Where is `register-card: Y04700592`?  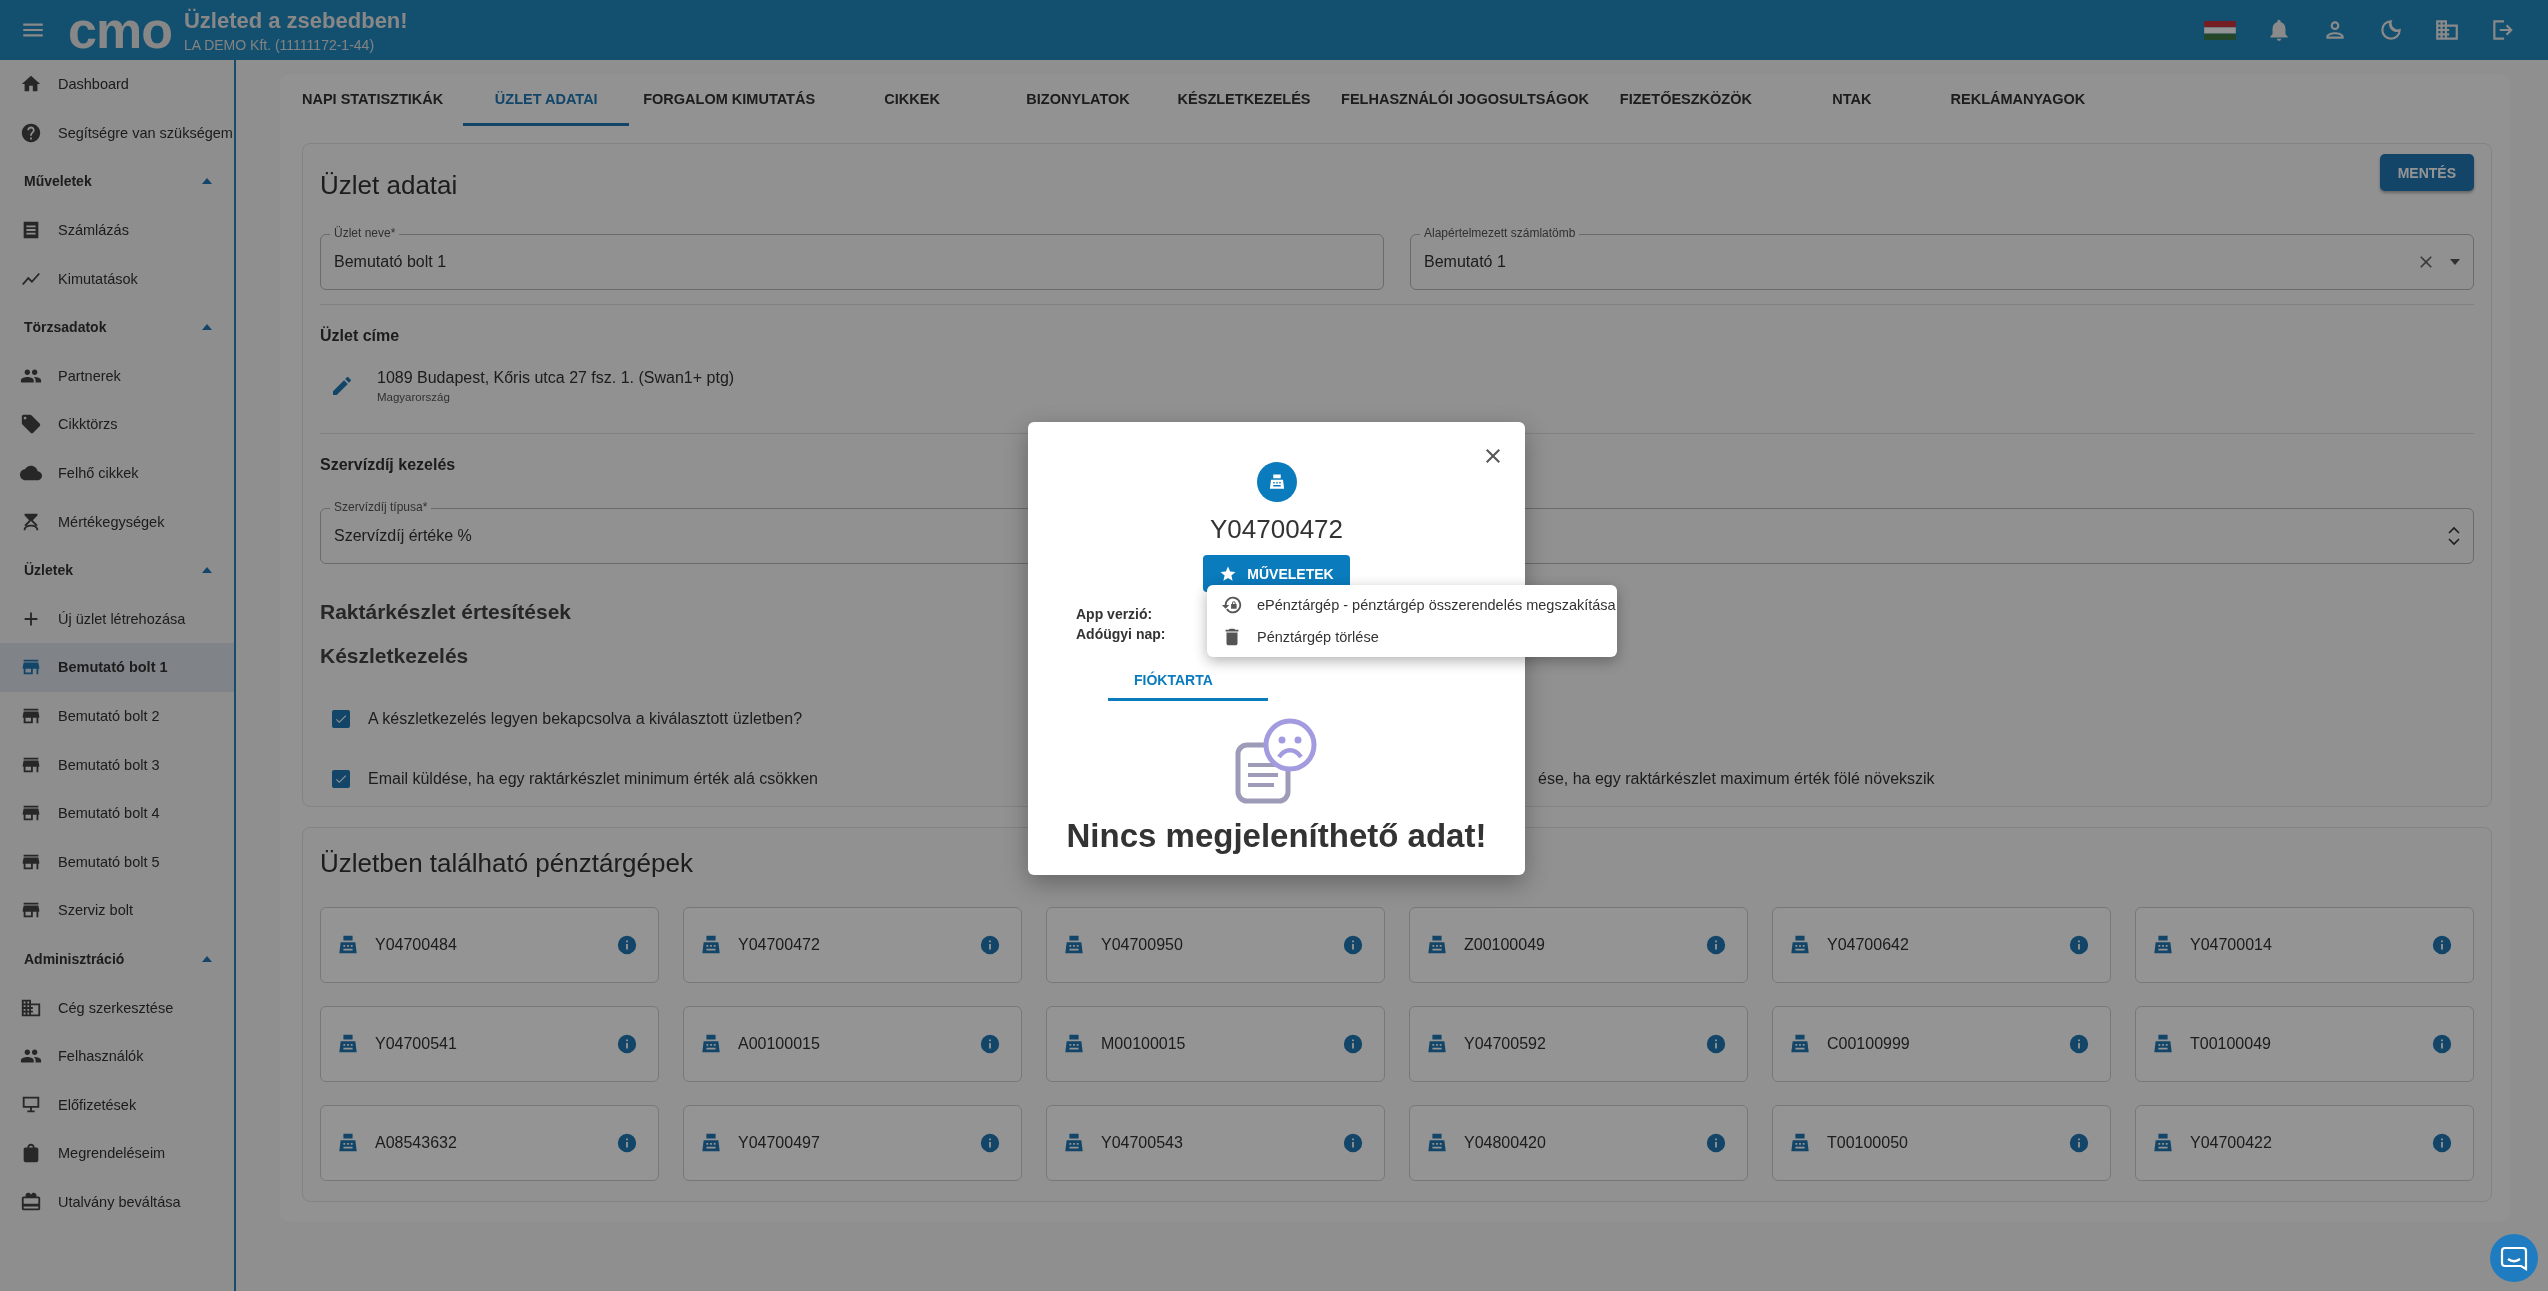 register-card: Y04700592 is located at coordinates (1578, 1044).